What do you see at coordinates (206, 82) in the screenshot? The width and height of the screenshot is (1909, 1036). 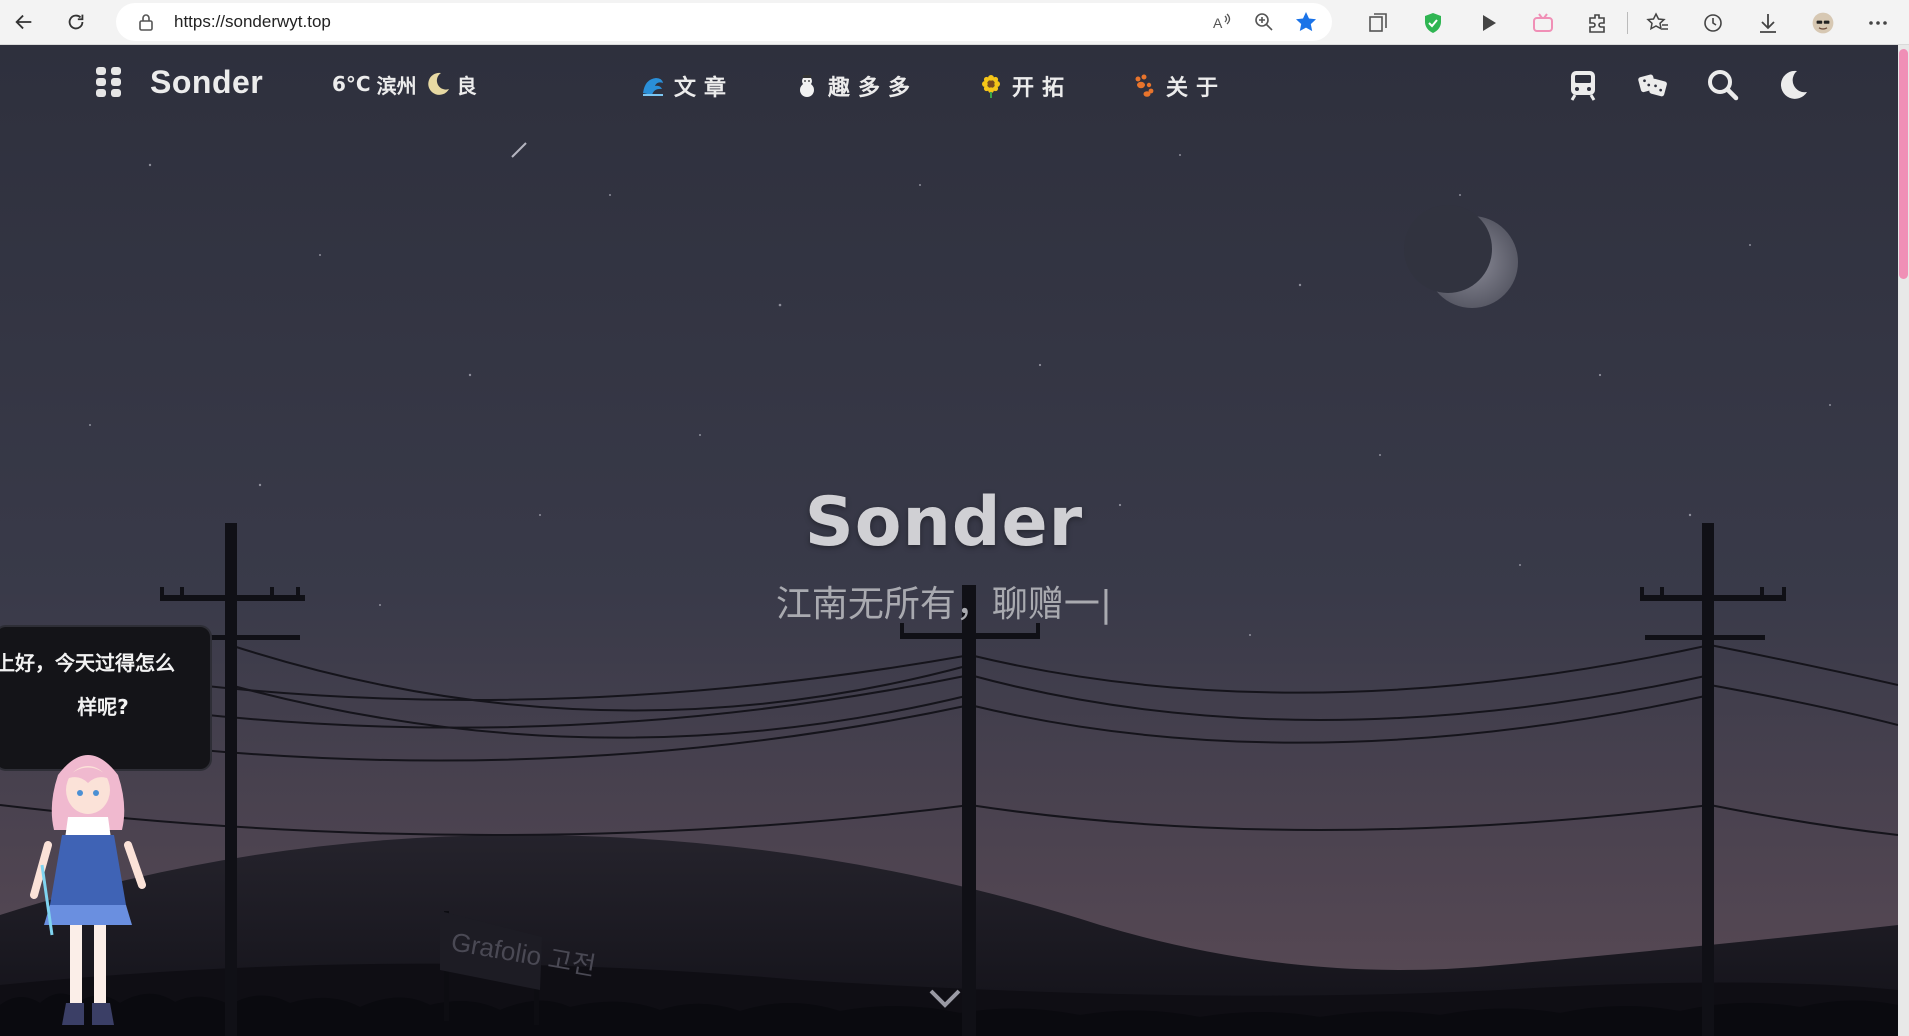 I see `site-brand: Sonder` at bounding box center [206, 82].